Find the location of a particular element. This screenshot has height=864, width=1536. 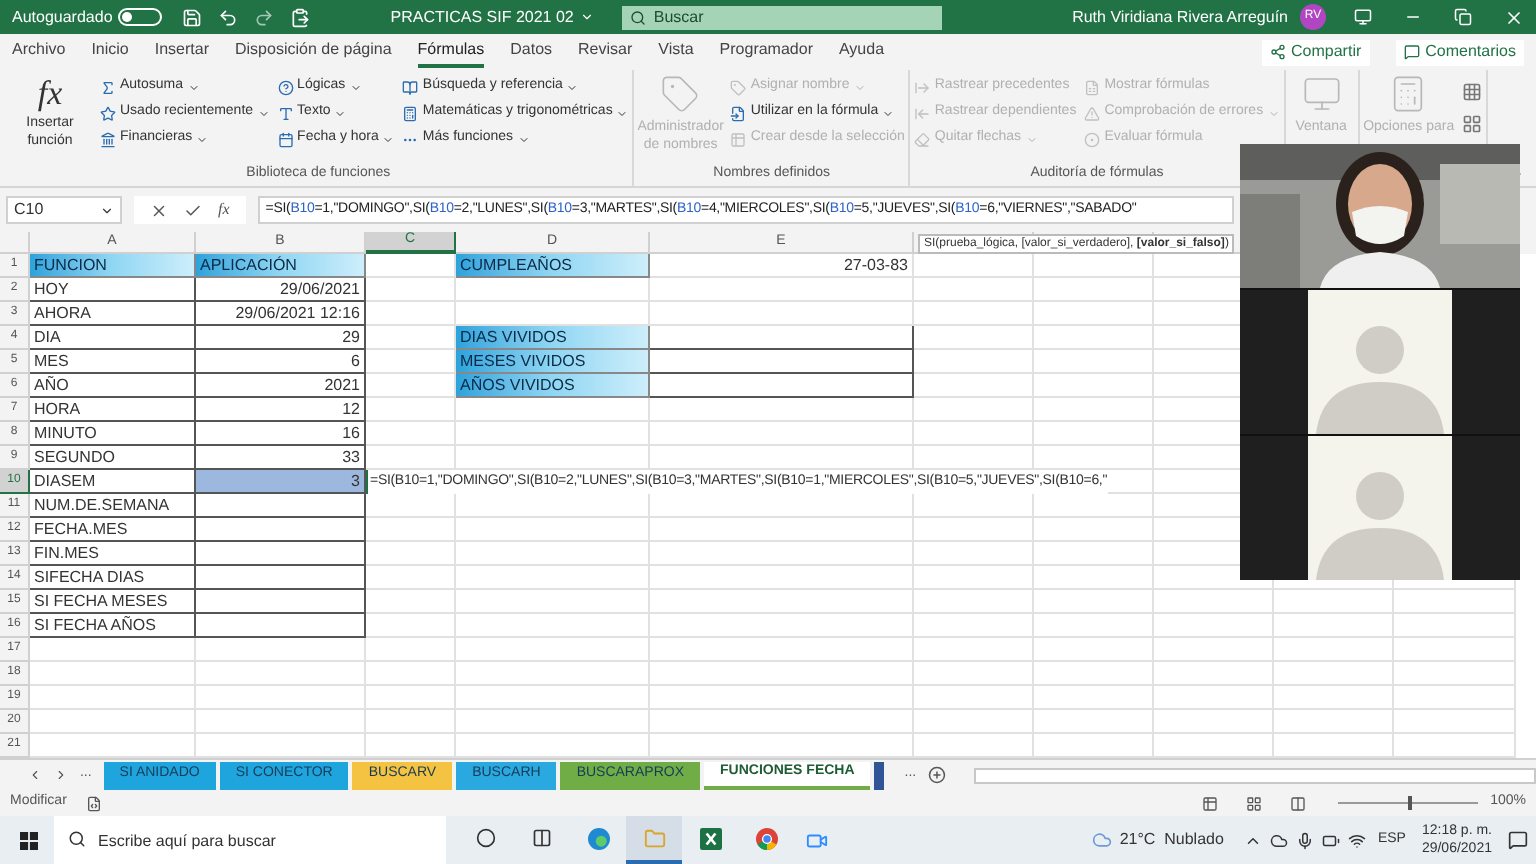

sheet-icon is located at coordinates (1092, 87).